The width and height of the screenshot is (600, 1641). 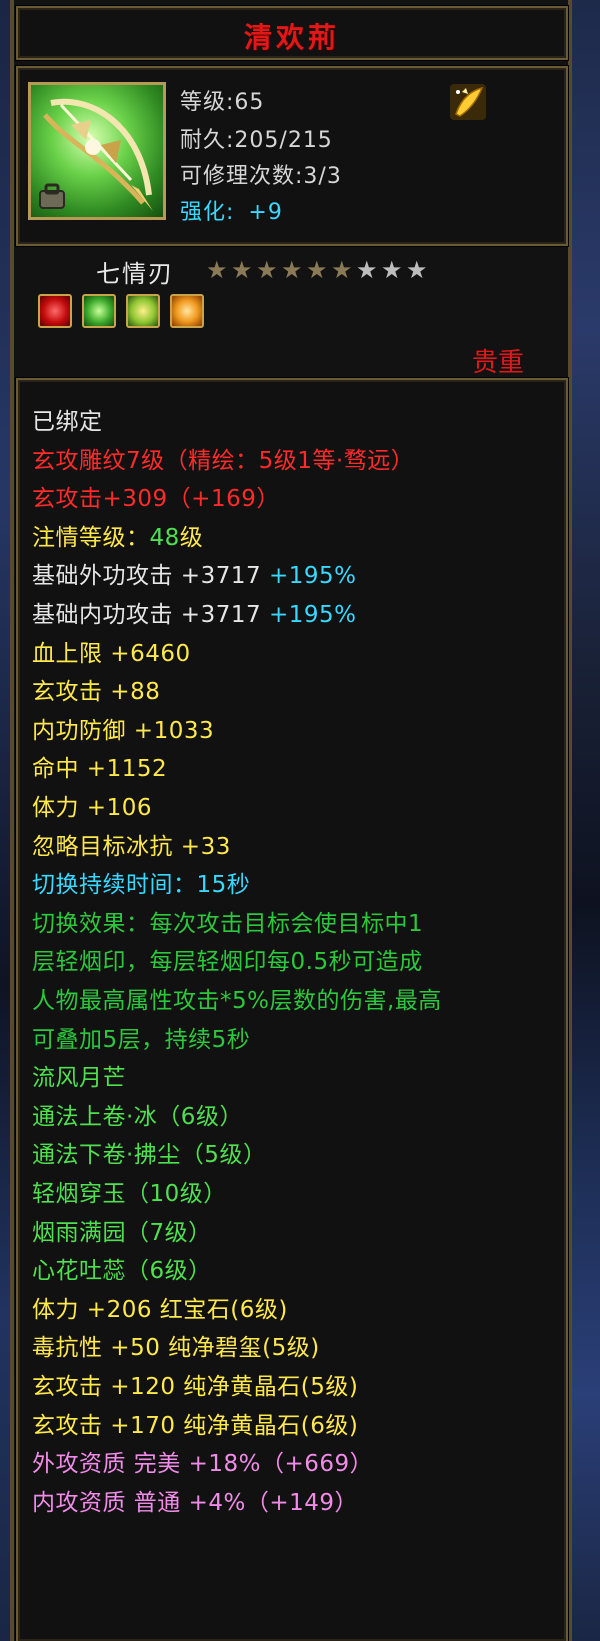 I want to click on title-bar: 清欢荊, so click(x=292, y=33).